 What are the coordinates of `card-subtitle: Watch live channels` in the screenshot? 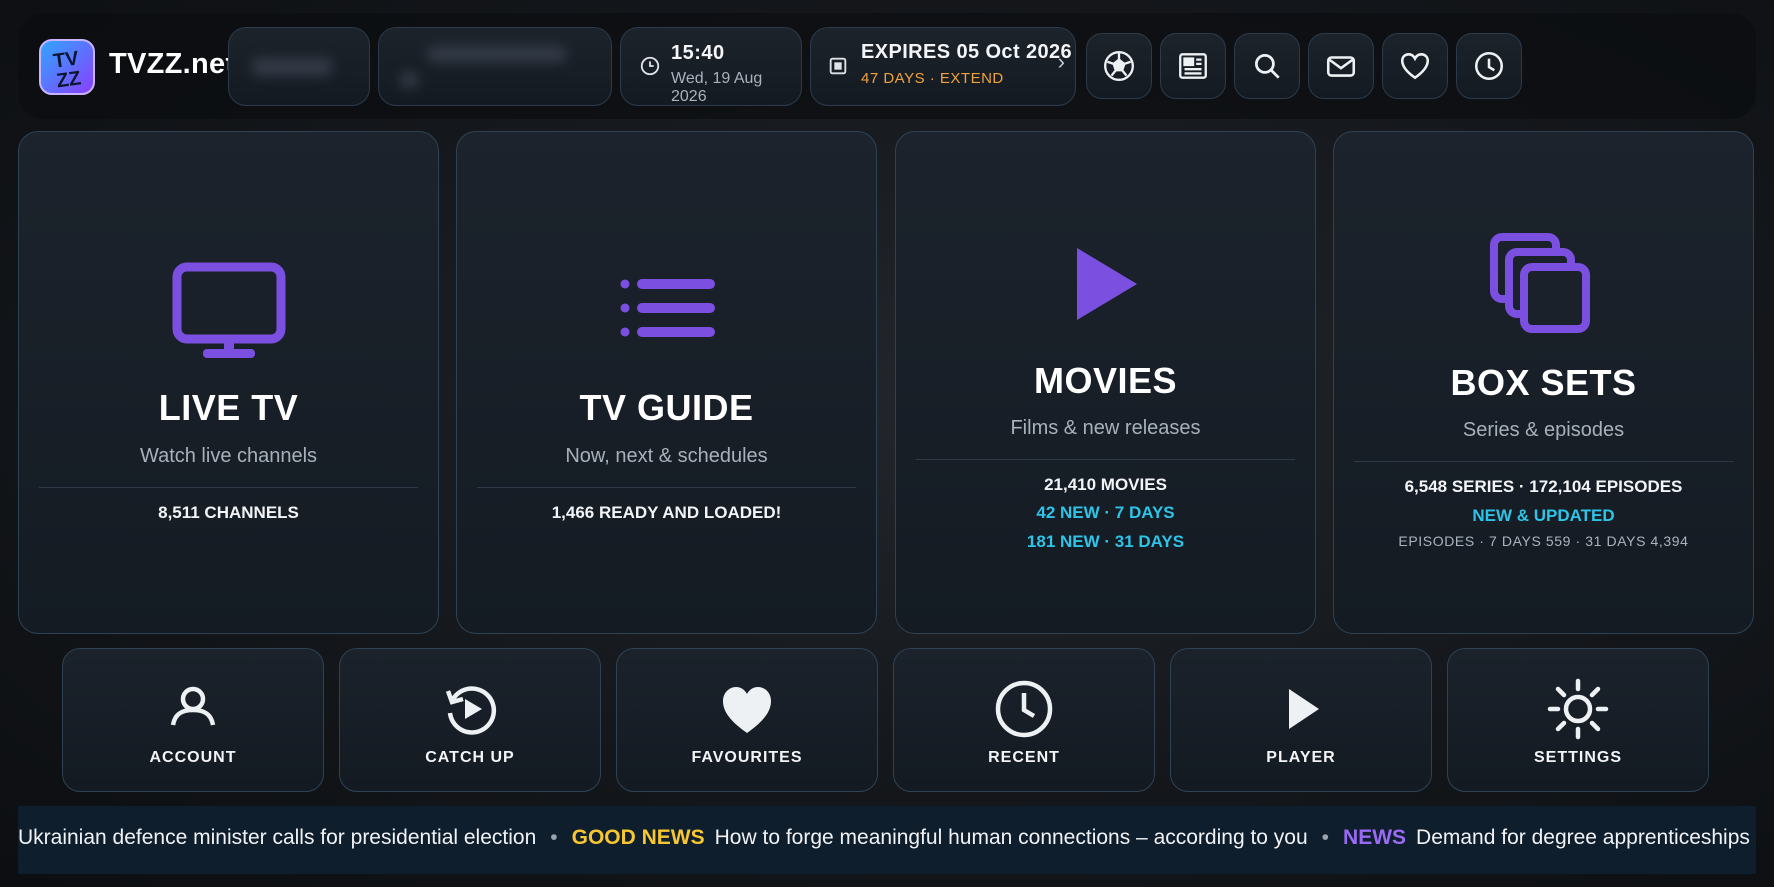 It's located at (228, 456).